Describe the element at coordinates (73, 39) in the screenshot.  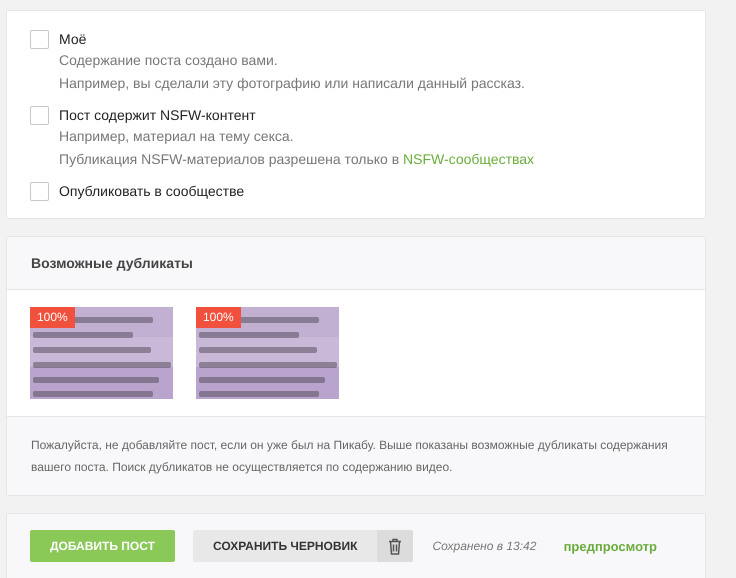
I see `option-label: Моё` at that location.